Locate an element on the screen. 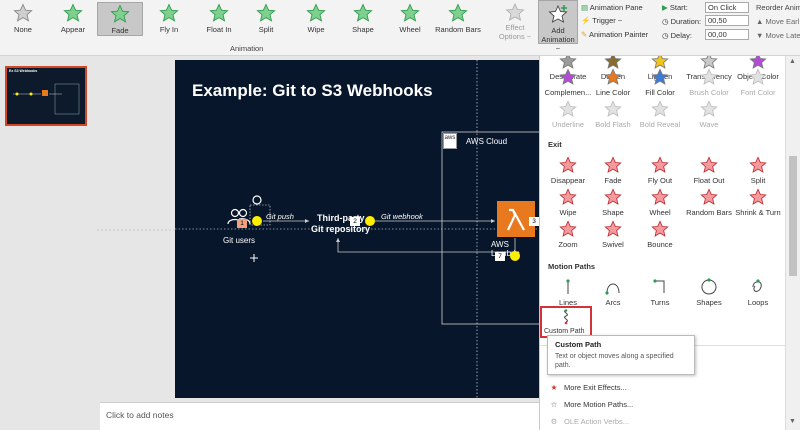 The height and width of the screenshot is (430, 800). exit-item-wipe: Wipe is located at coordinates (568, 202).